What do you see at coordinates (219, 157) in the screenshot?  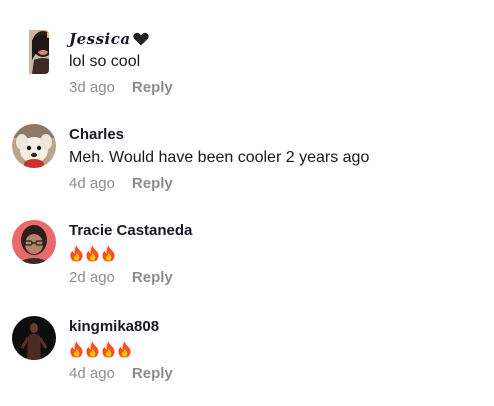 I see `comment-text: Meh. Would have been cooler 2 years ago` at bounding box center [219, 157].